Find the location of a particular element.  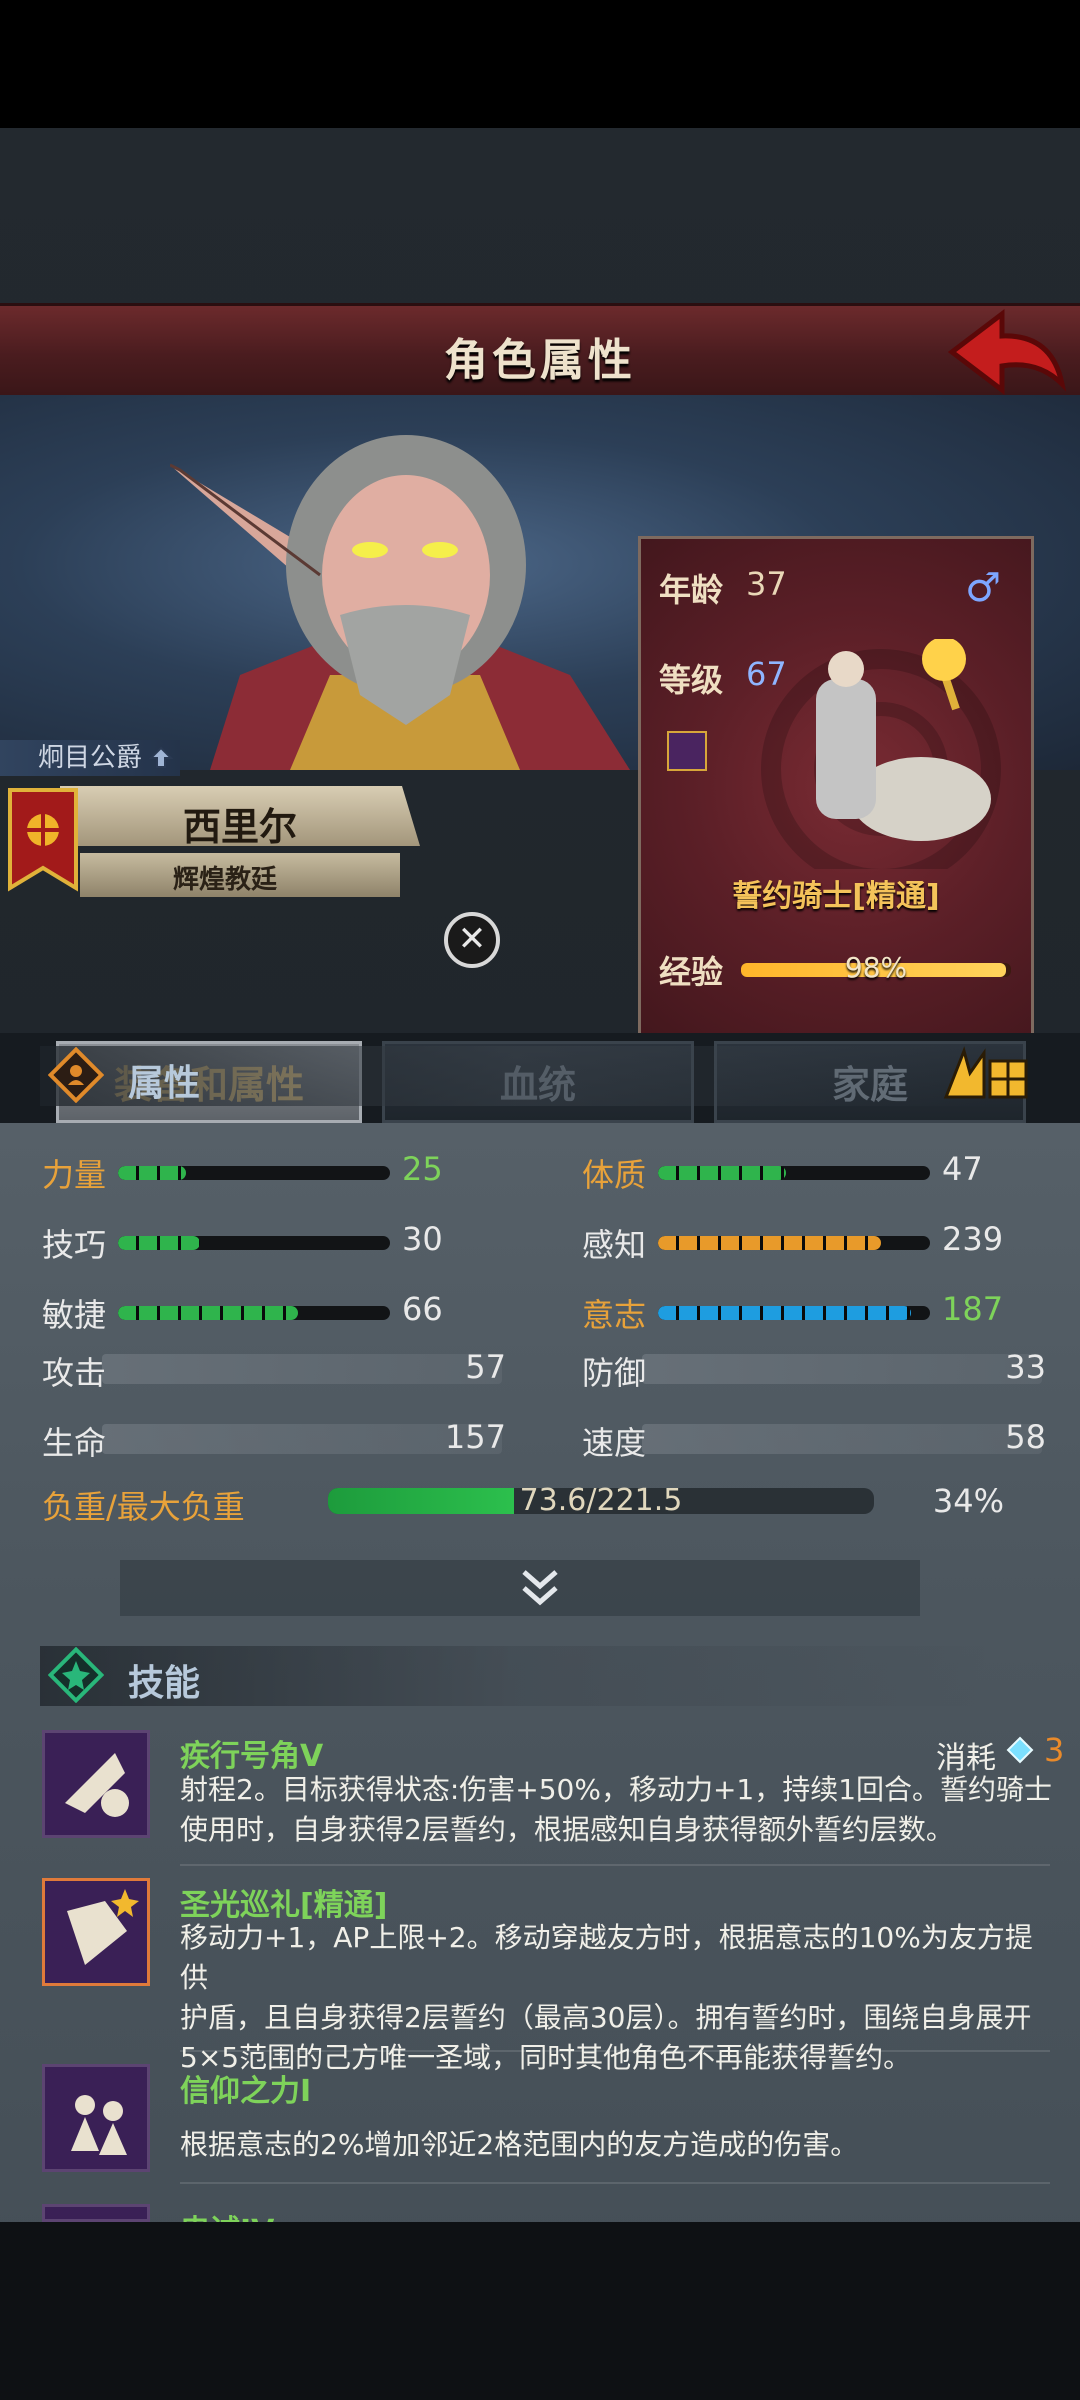

skill-description-line: 射程2。目标获得状态:伤害+50%，移动力+1，持续1回合。誓约骑士 is located at coordinates (616, 1789).